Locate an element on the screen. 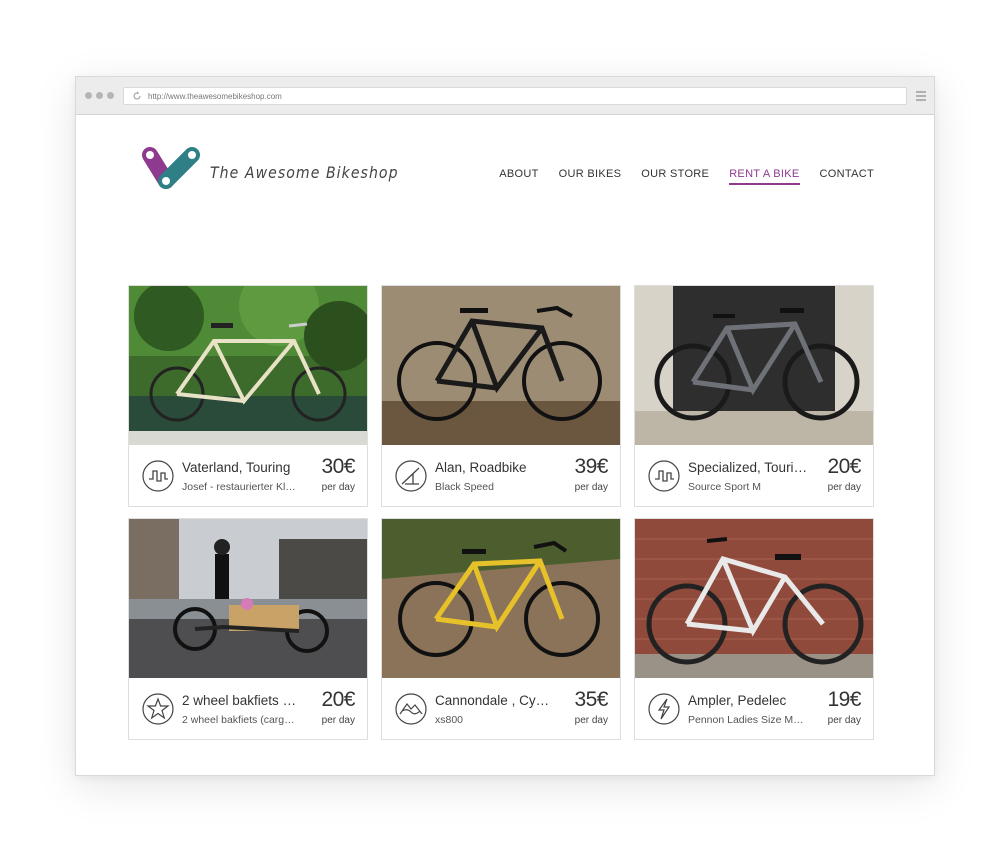 This screenshot has height=852, width=1007. bike-price: 19€ is located at coordinates (844, 699).